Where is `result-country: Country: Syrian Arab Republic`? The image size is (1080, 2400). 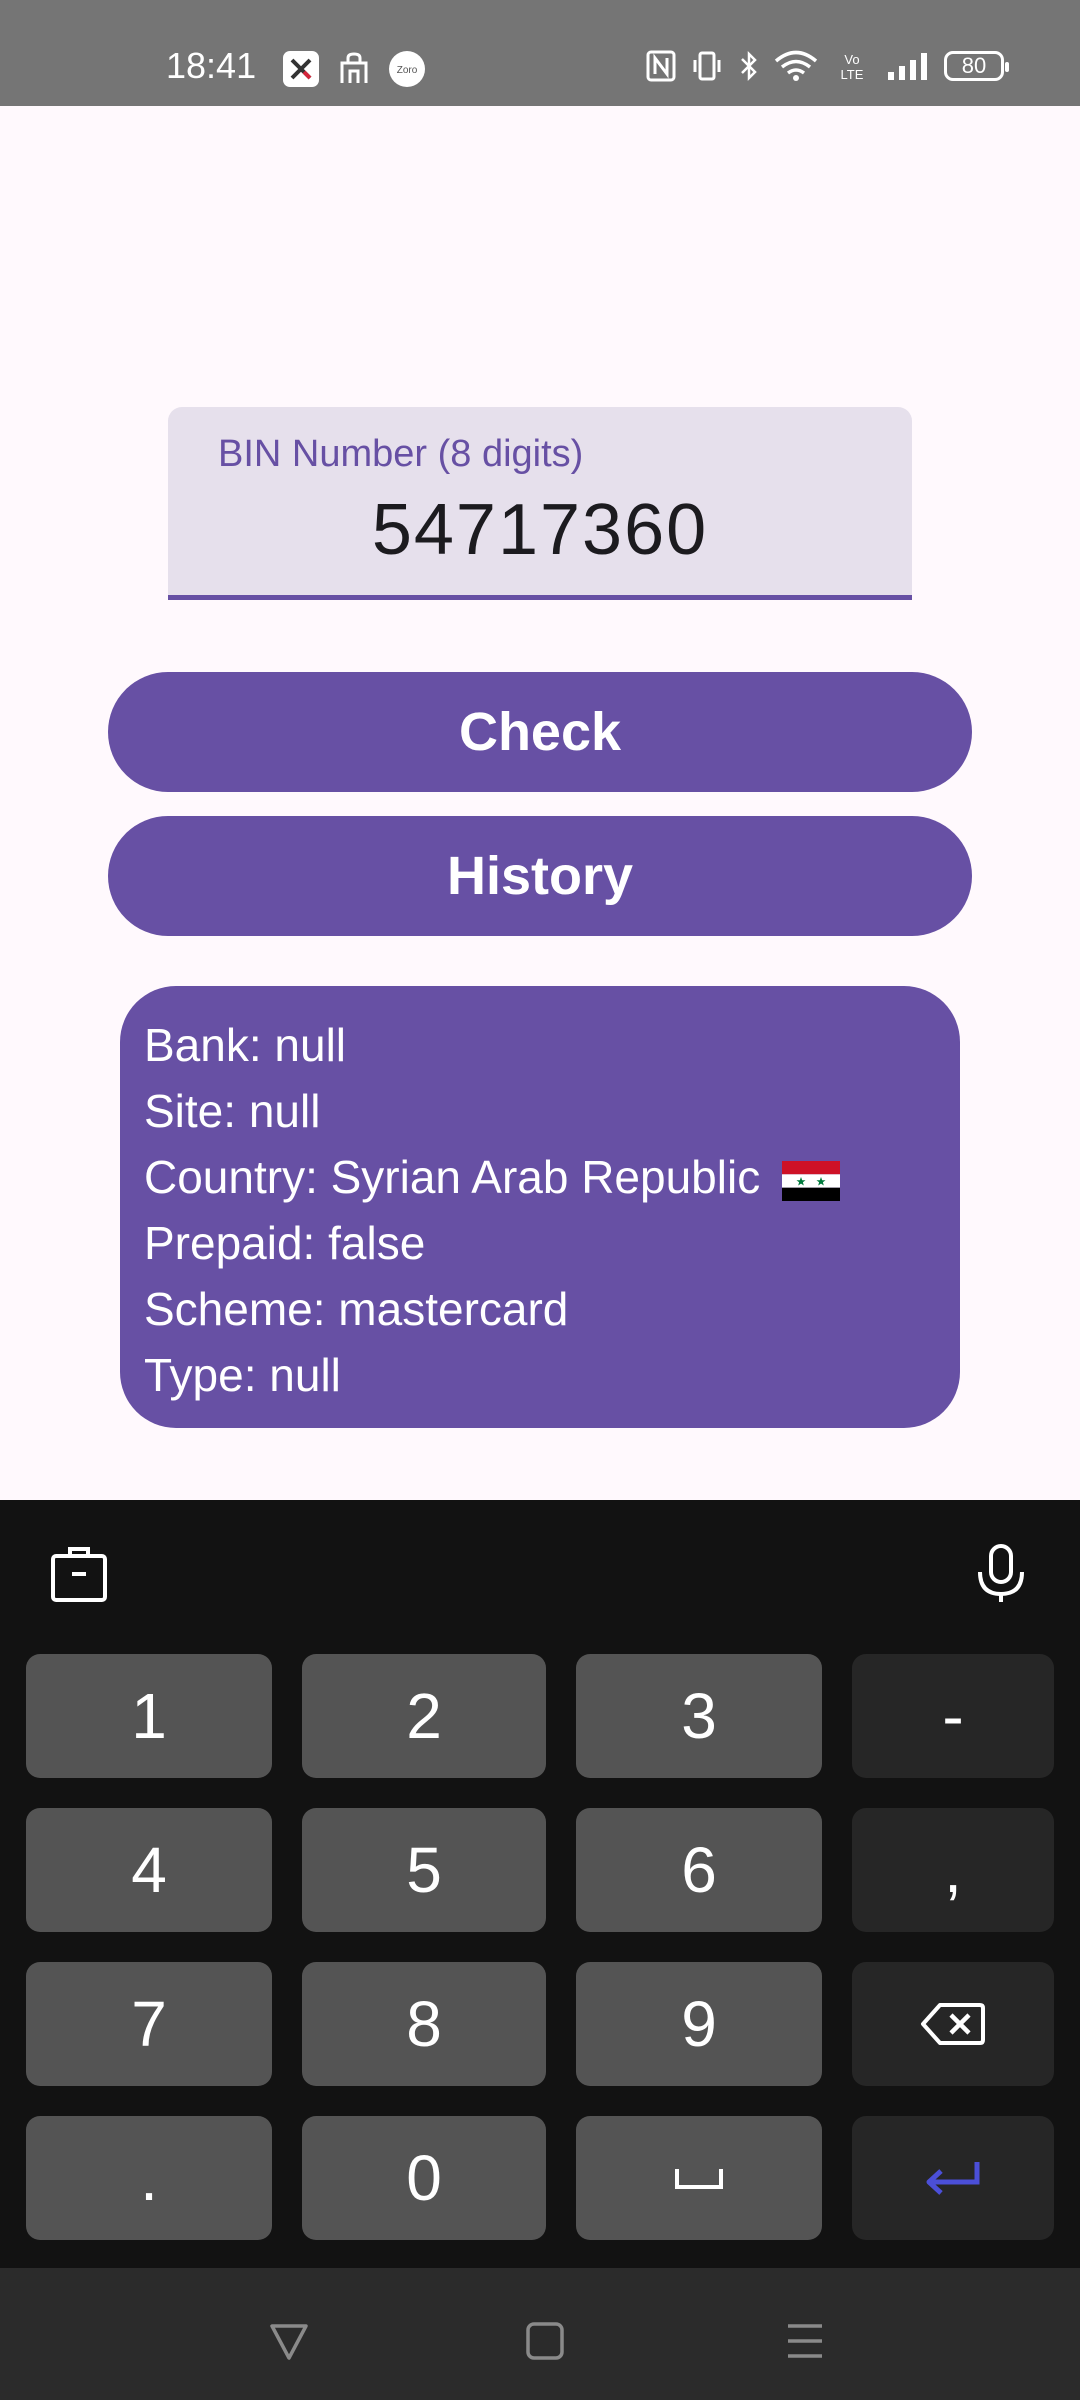 result-country: Country: Syrian Arab Republic is located at coordinates (452, 1177).